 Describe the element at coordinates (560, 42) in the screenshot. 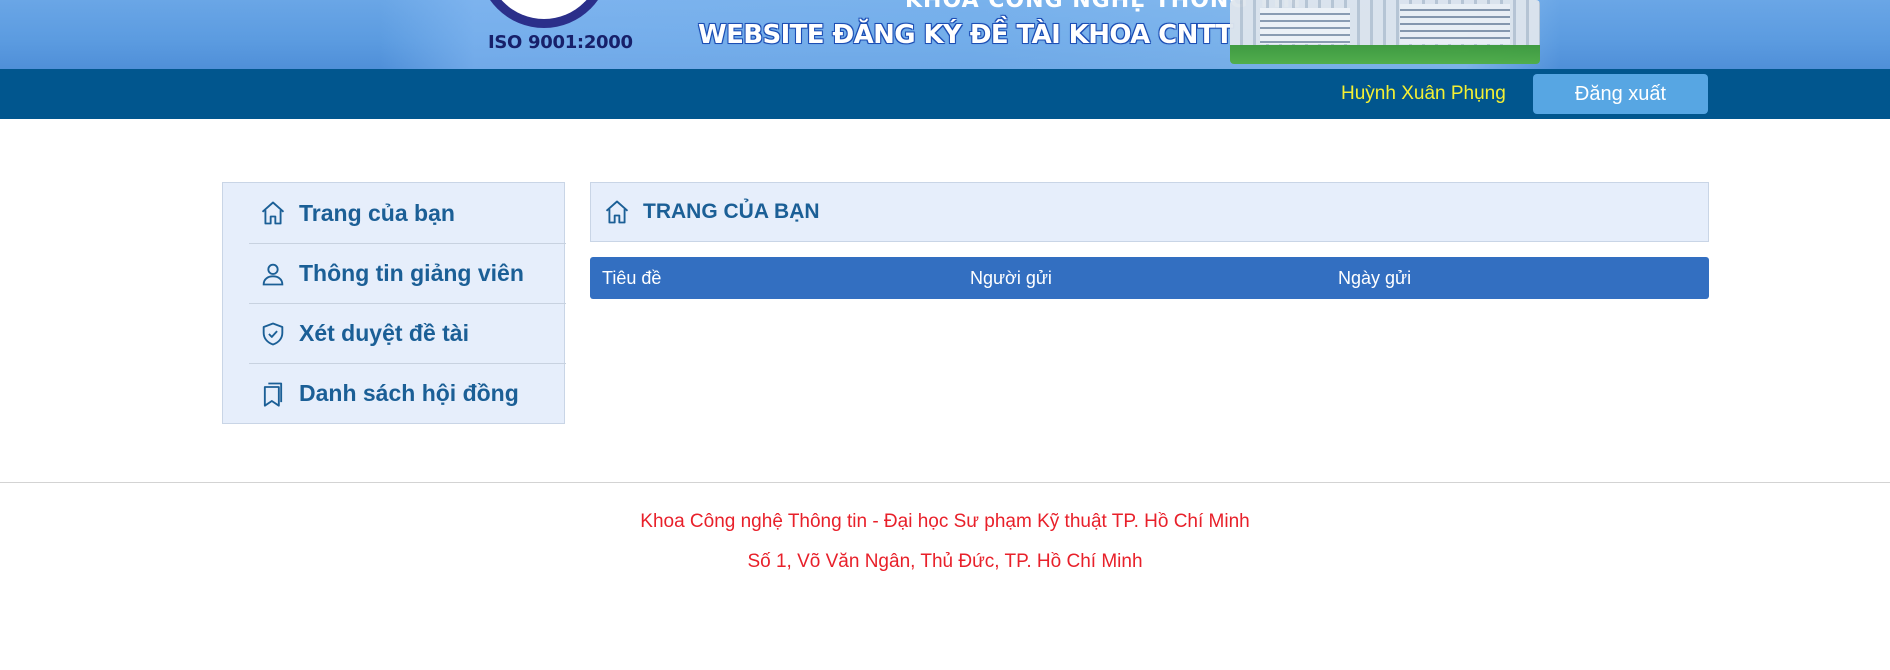

I see `iso-label: ISO 9001:2000` at that location.